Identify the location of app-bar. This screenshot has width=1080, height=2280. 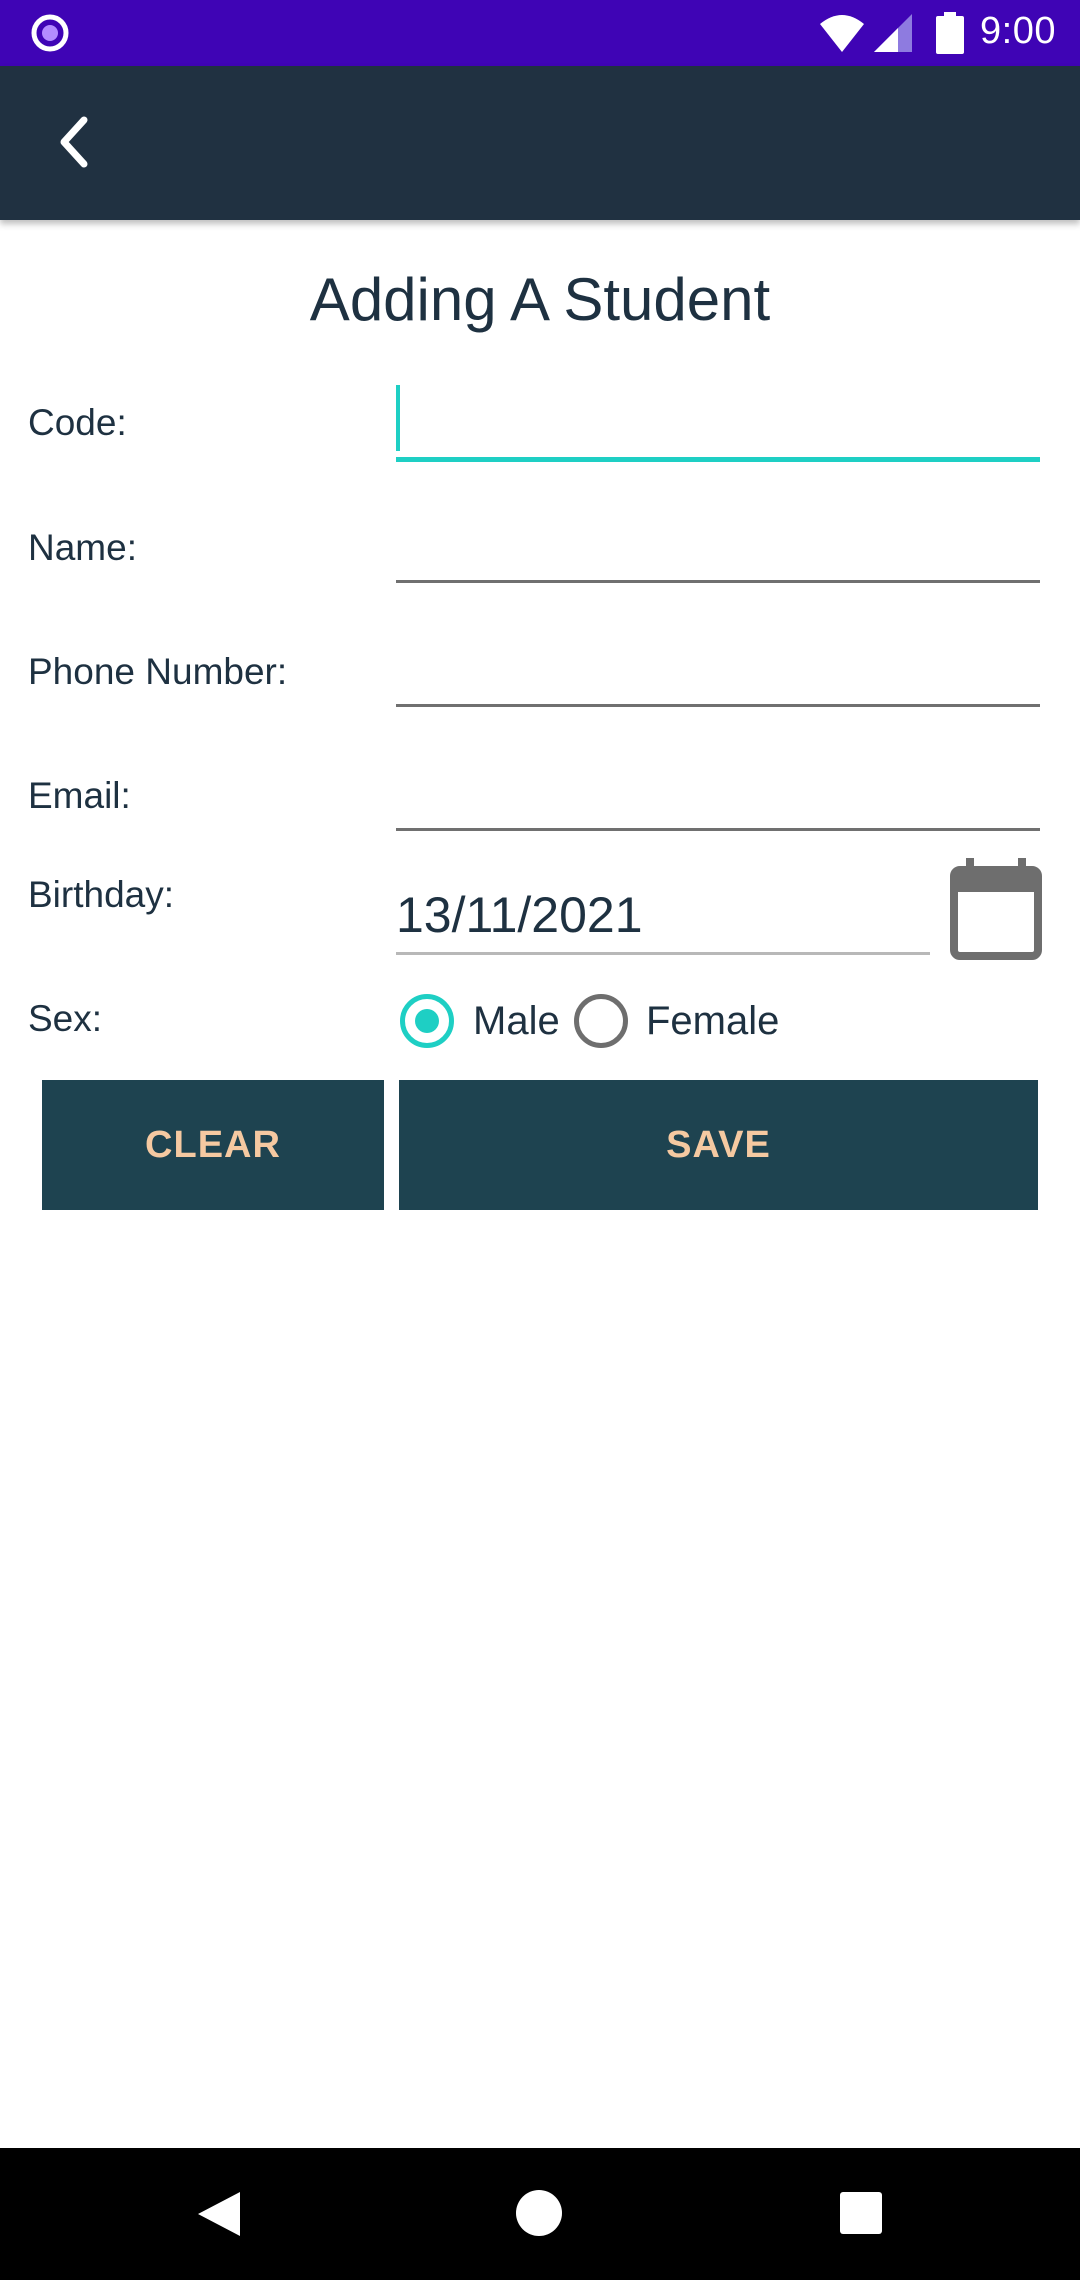
(540, 143).